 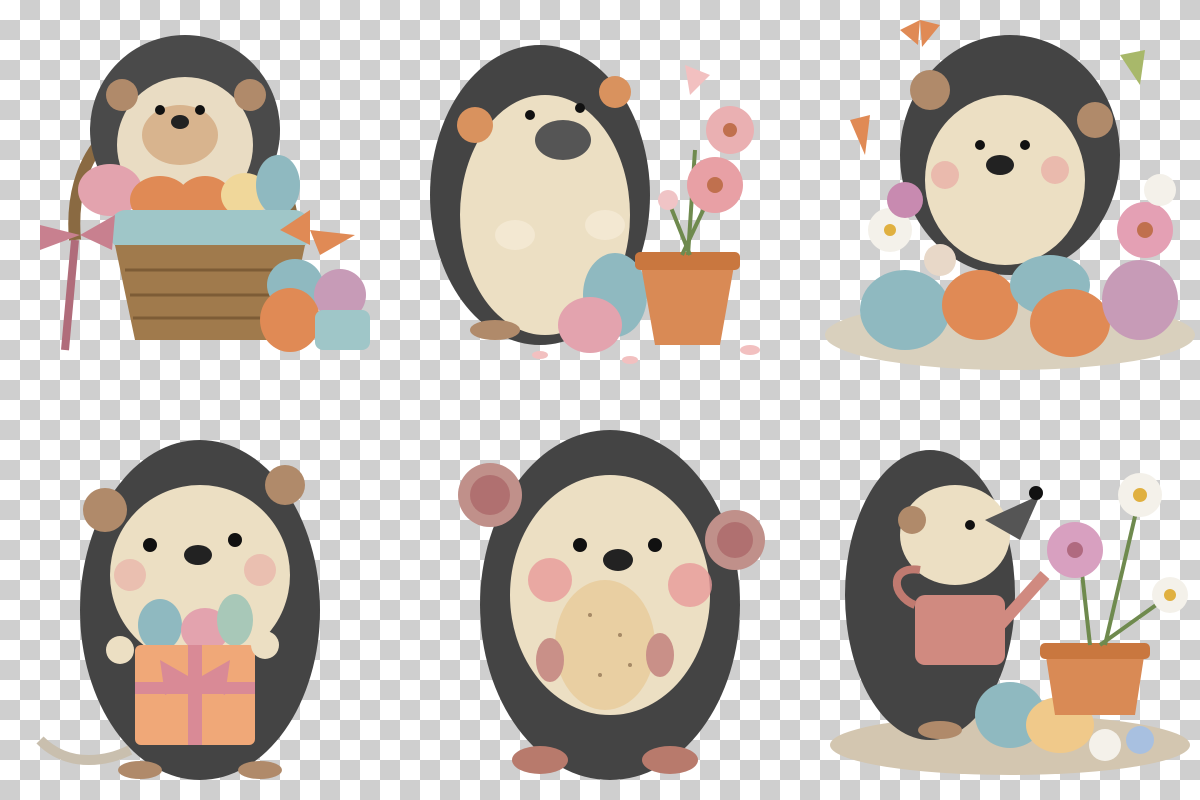 What do you see at coordinates (77, 283) in the screenshot?
I see `pink-bow` at bounding box center [77, 283].